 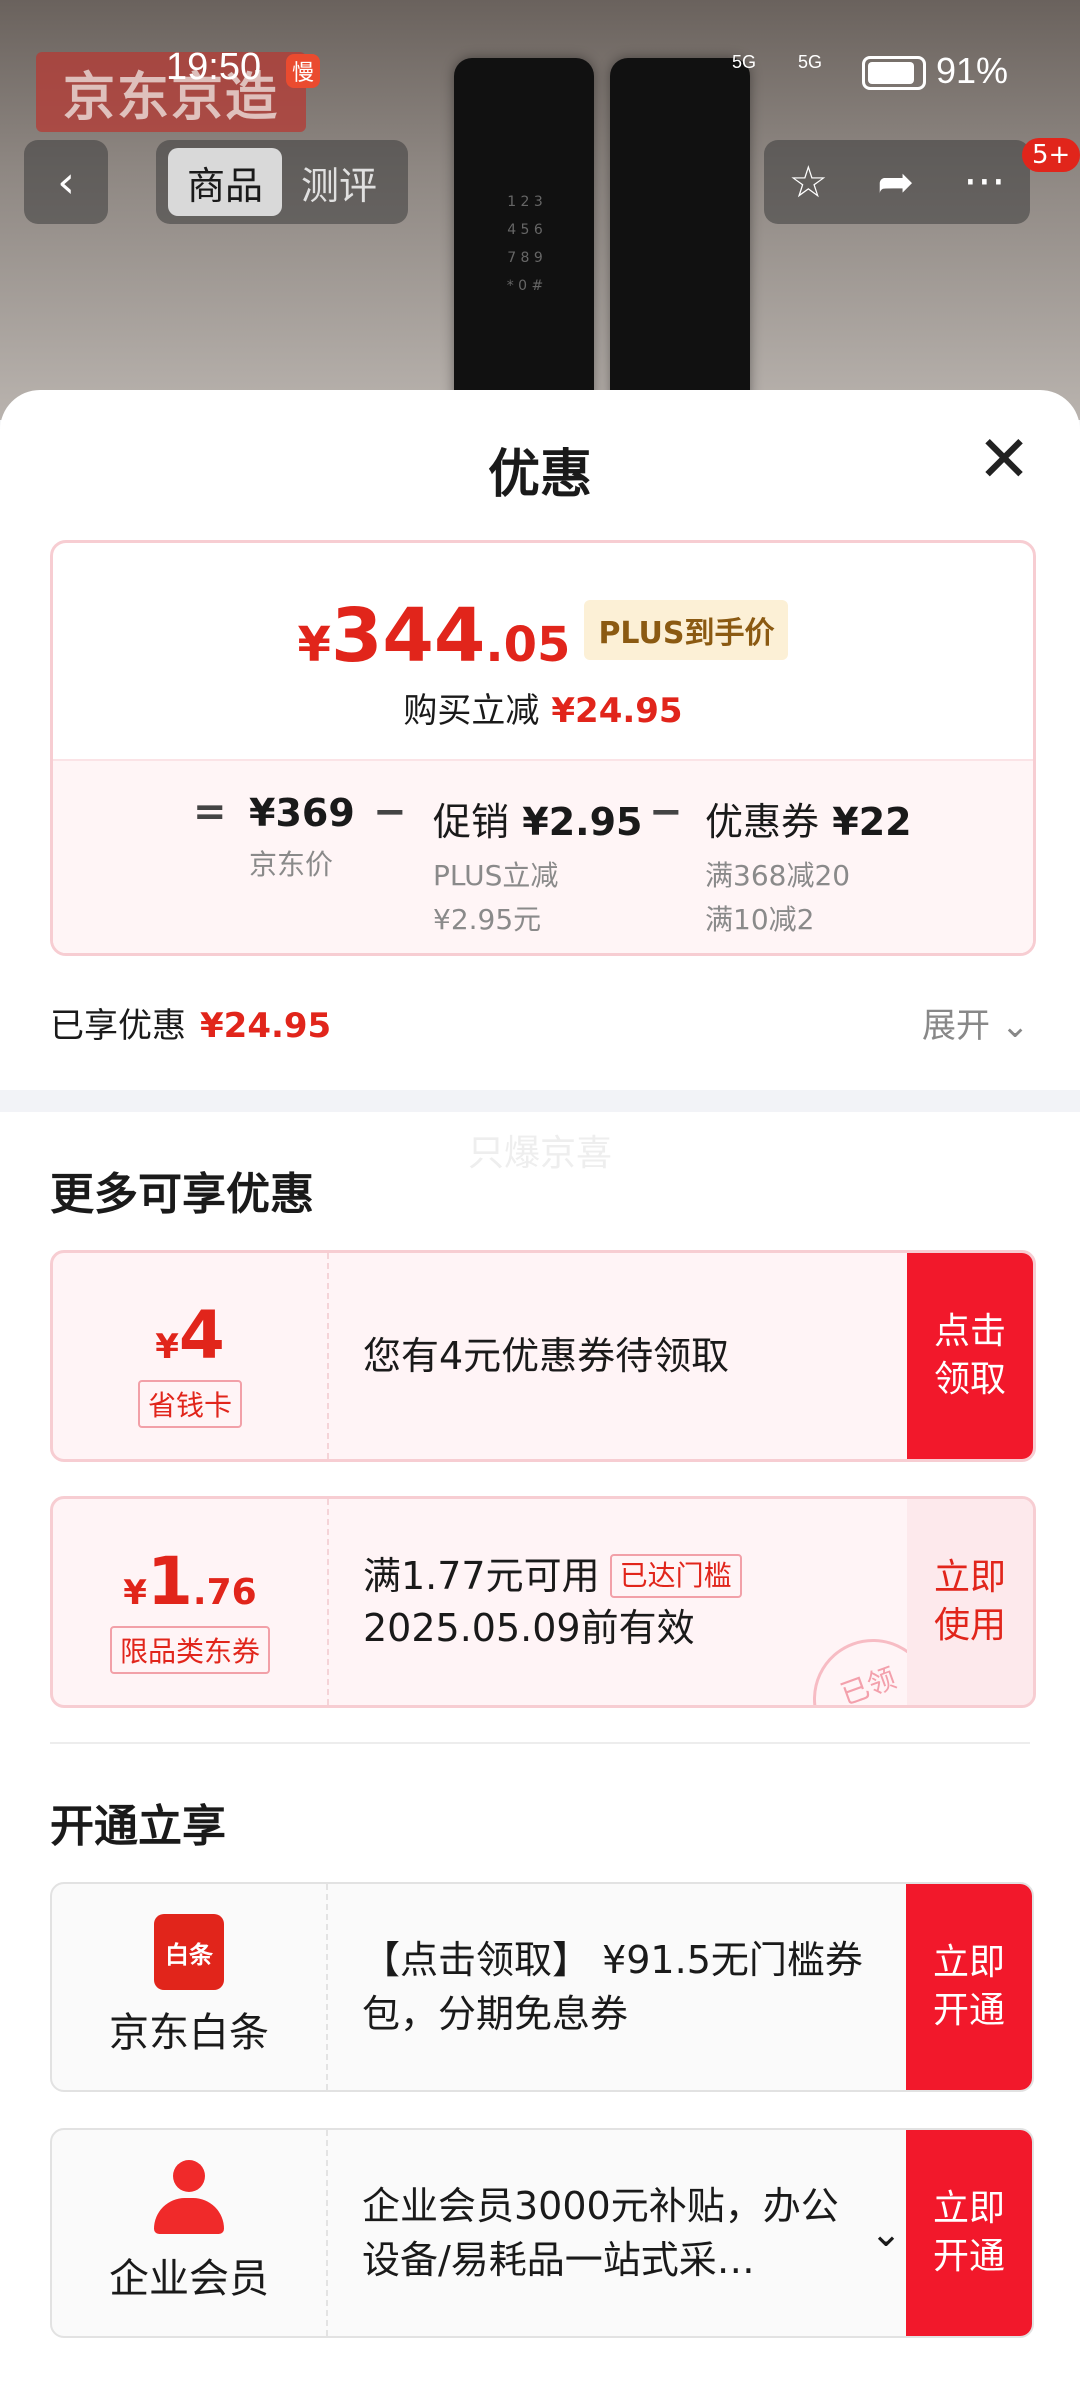 What do you see at coordinates (210, 812) in the screenshot?
I see `equals-sign: =` at bounding box center [210, 812].